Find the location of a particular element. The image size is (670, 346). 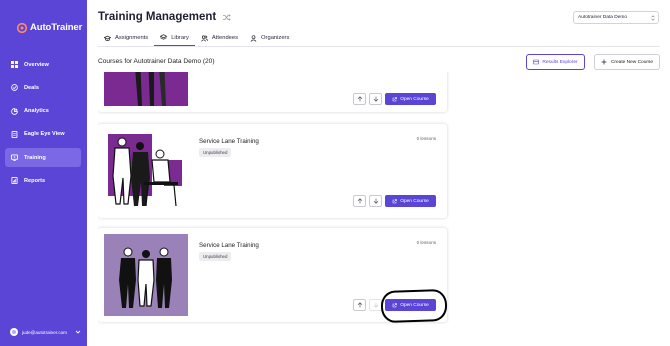

sidebar-item-label: Deals is located at coordinates (31, 87).